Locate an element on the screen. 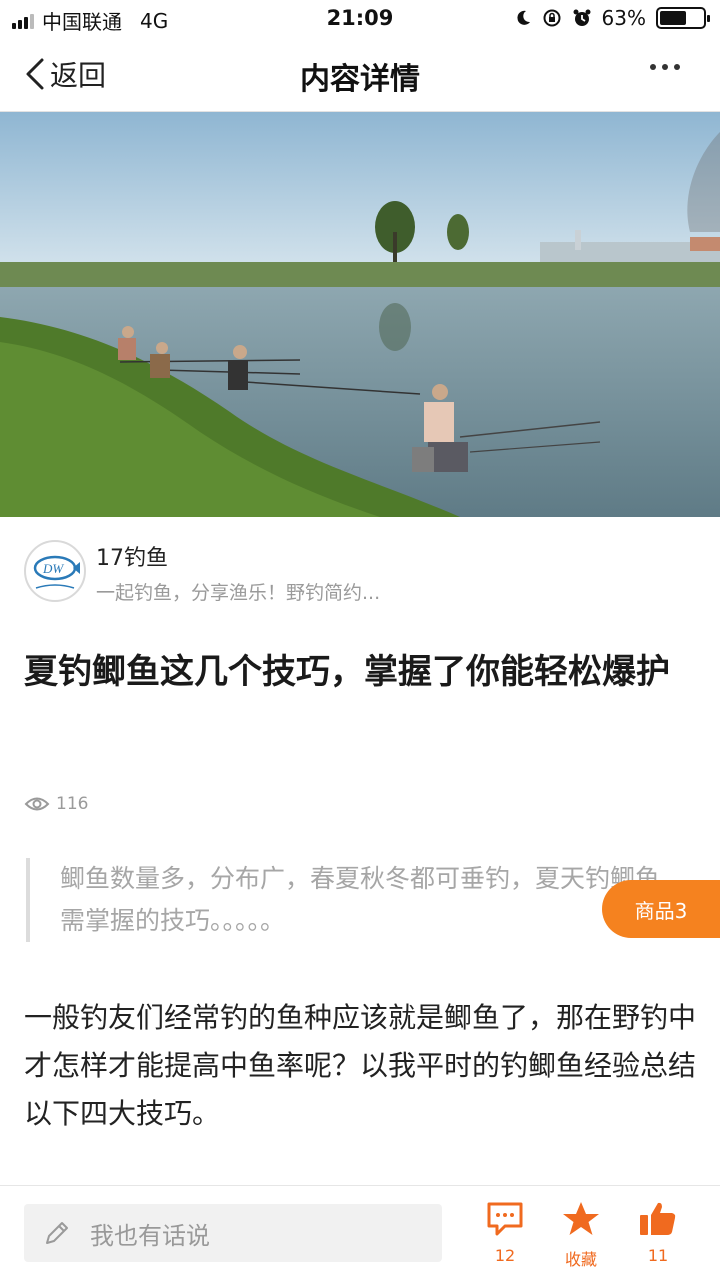 This screenshot has width=720, height=1280. status-right: 63% is located at coordinates (612, 18).